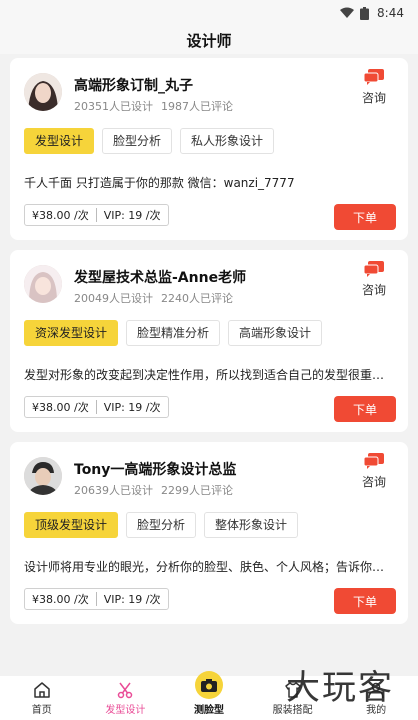 The width and height of the screenshot is (418, 720). What do you see at coordinates (390, 13) in the screenshot?
I see `status-time: 8:44` at bounding box center [390, 13].